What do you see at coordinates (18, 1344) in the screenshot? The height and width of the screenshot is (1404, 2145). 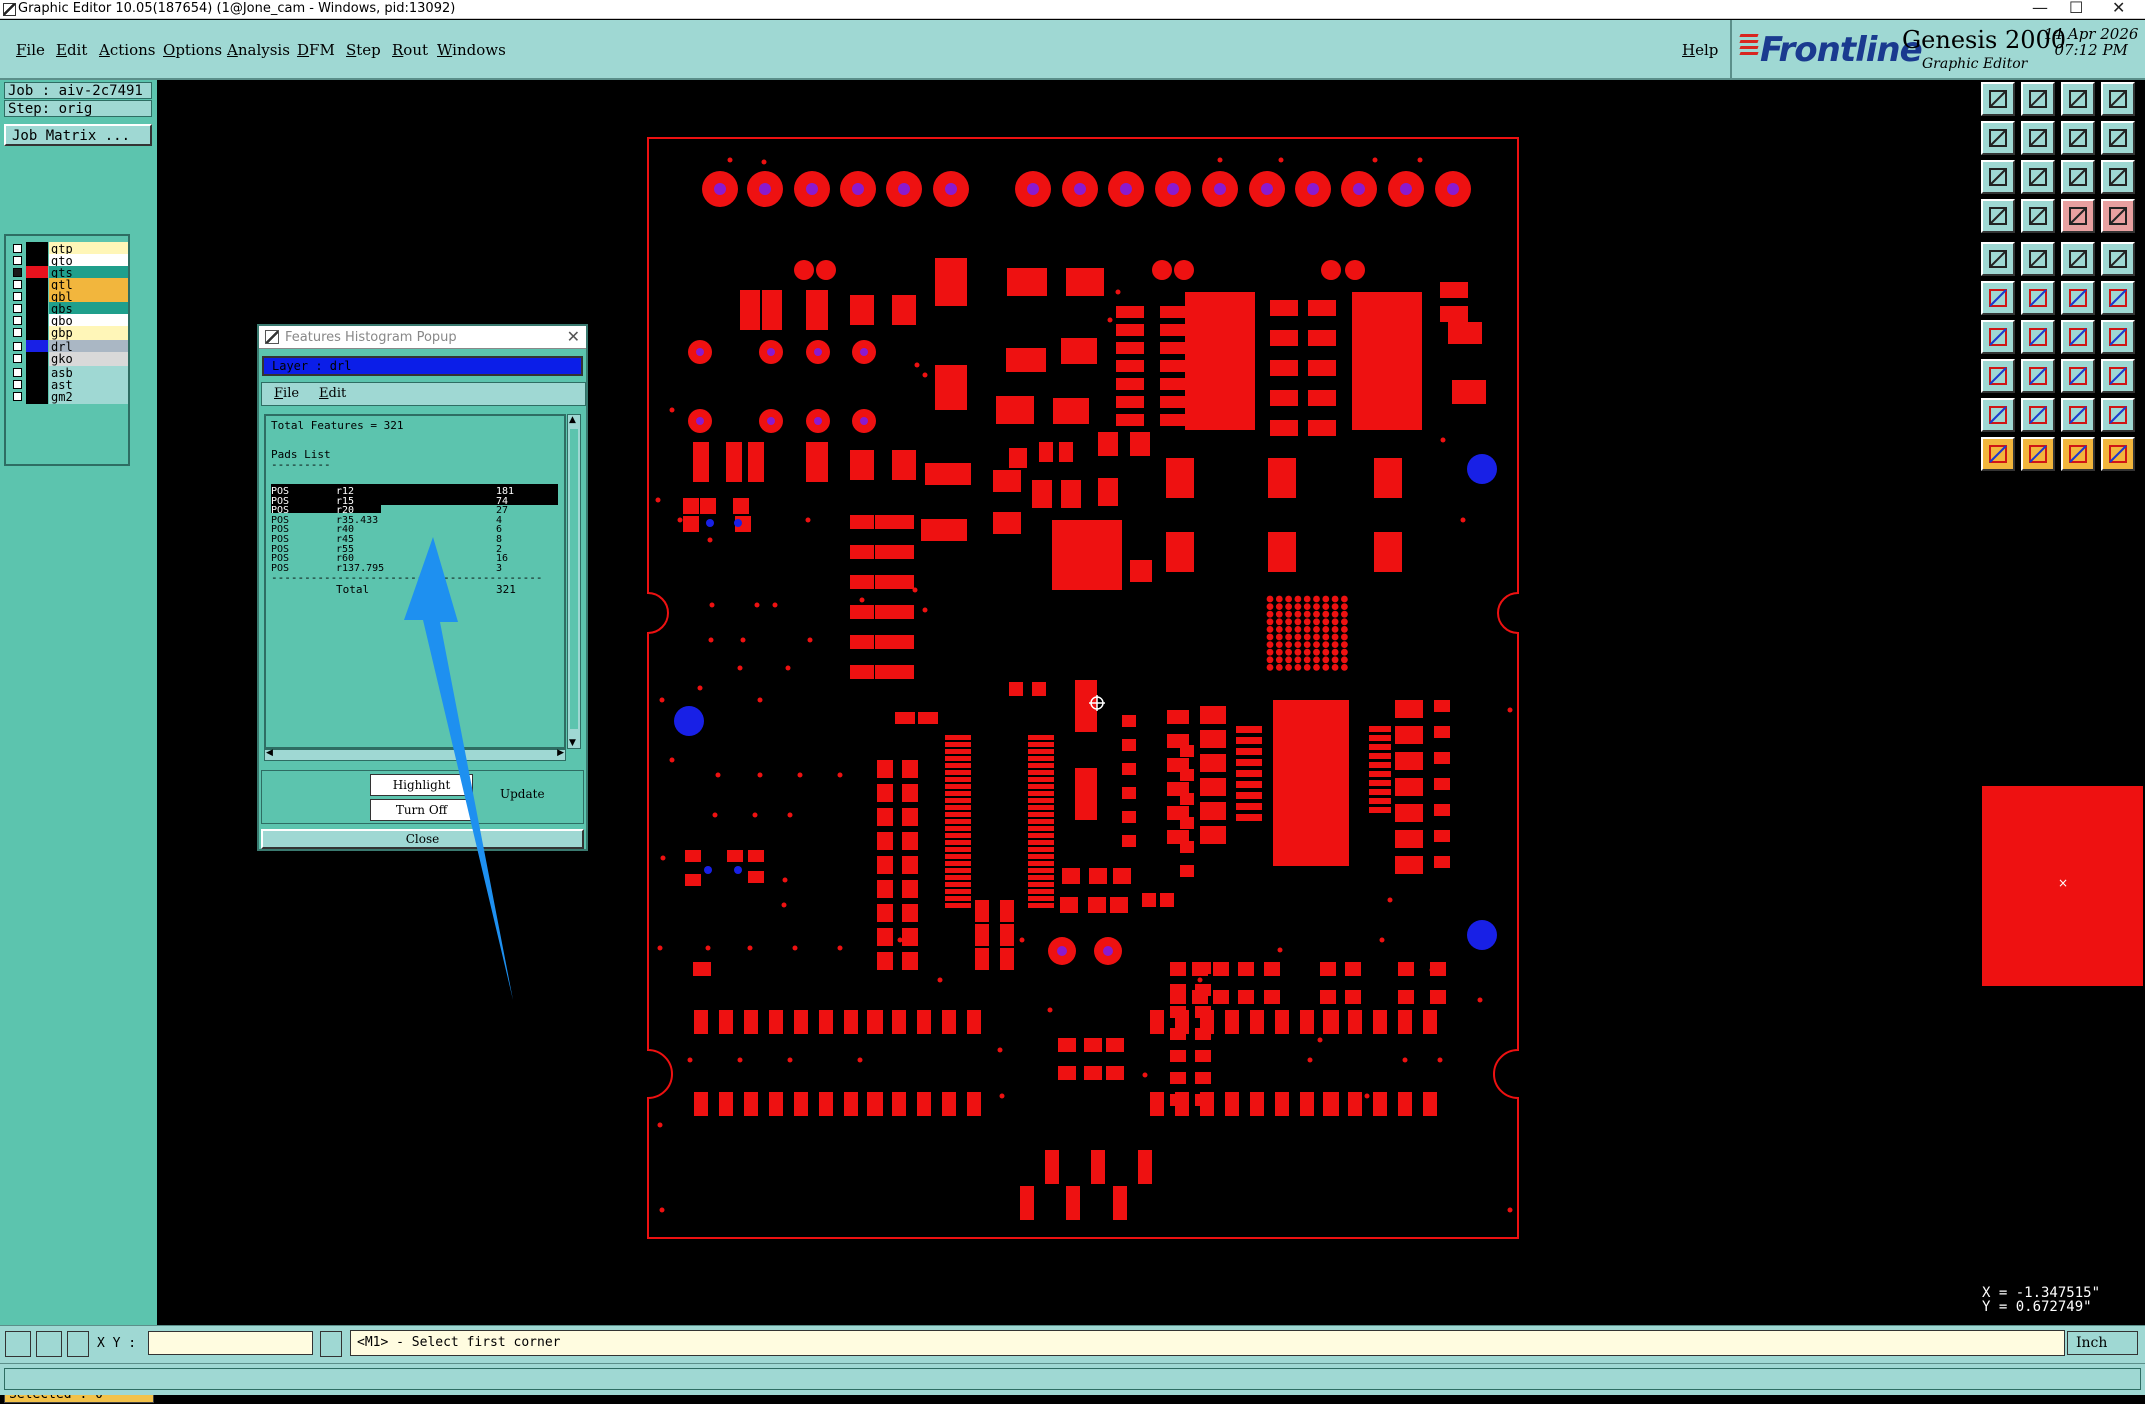 I see `status-tool-1-icon` at bounding box center [18, 1344].